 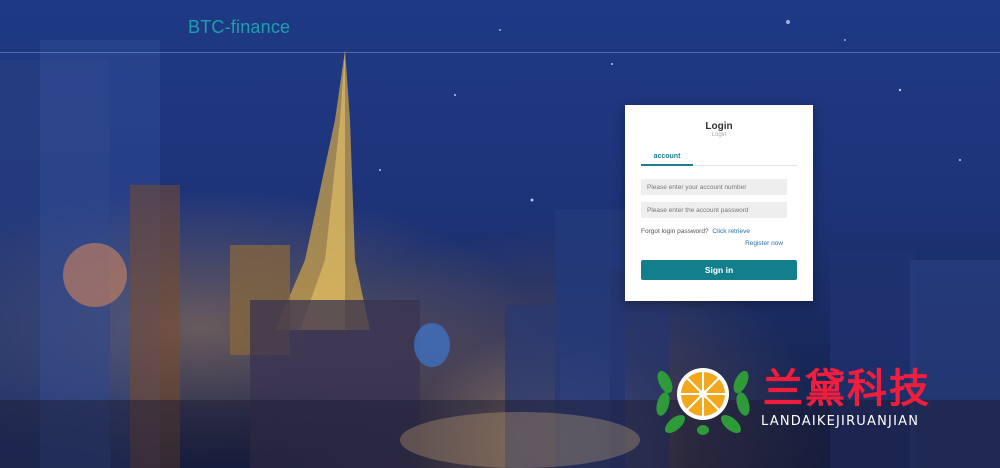 What do you see at coordinates (675, 231) in the screenshot?
I see `forgot-password-label: Forgot login password?` at bounding box center [675, 231].